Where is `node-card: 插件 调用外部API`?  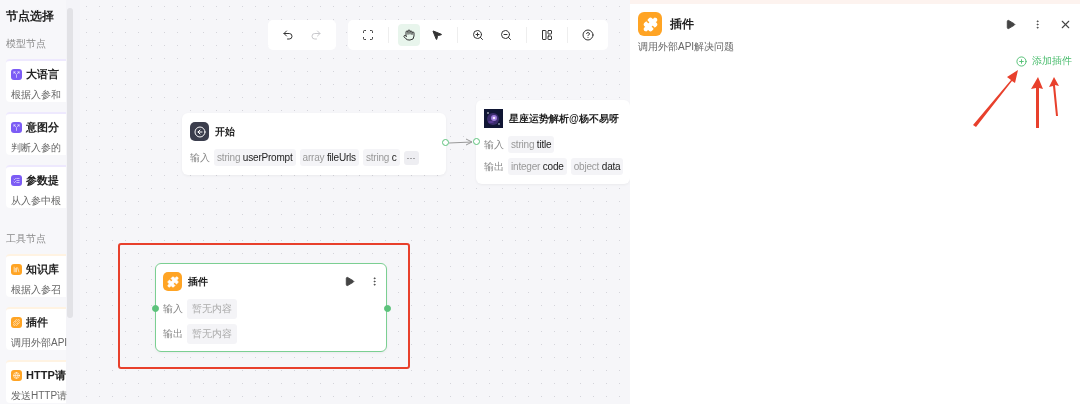 node-card: 插件 调用外部API is located at coordinates (36, 328).